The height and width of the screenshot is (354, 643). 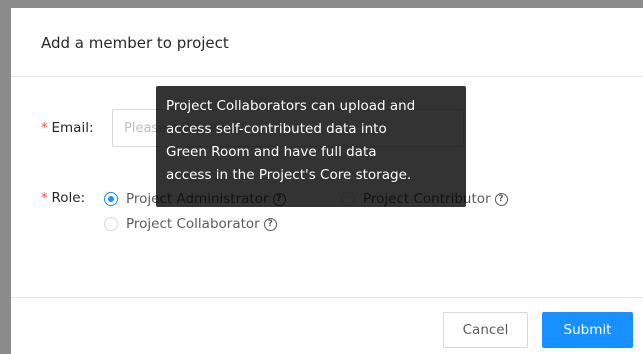 I want to click on tooltip-line: access in the Project's Core storage., so click(x=289, y=175).